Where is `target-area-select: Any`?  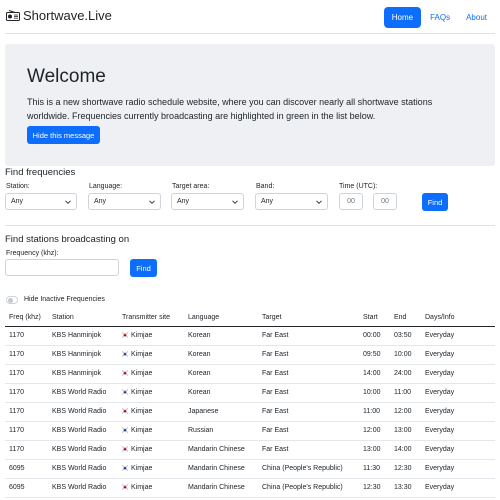 target-area-select: Any is located at coordinates (207, 201).